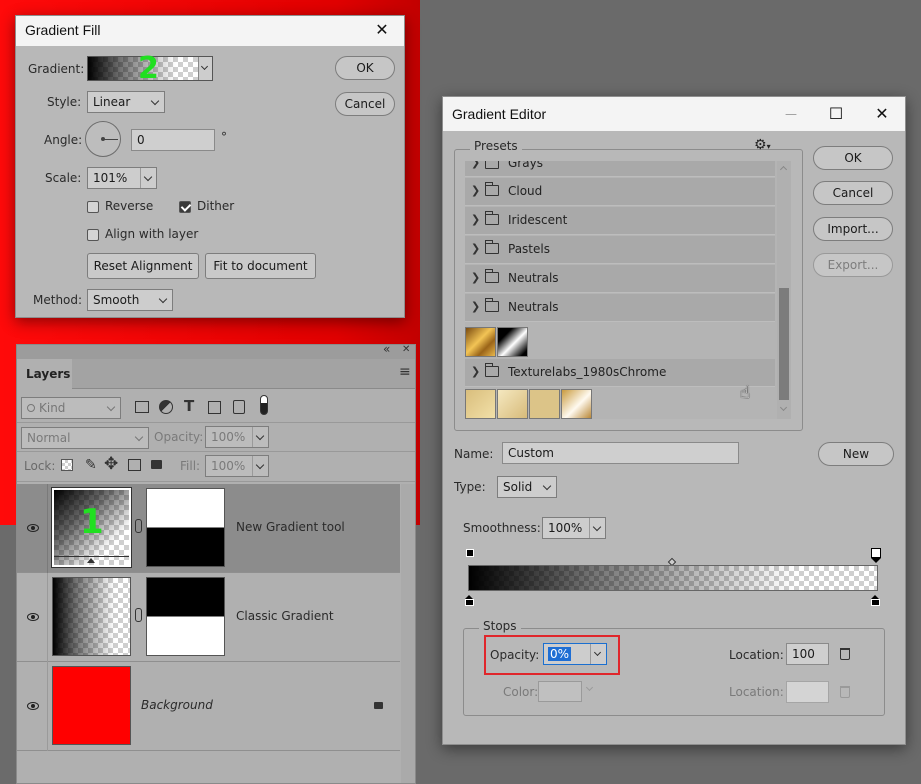  I want to click on type-filter-icon: T, so click(189, 406).